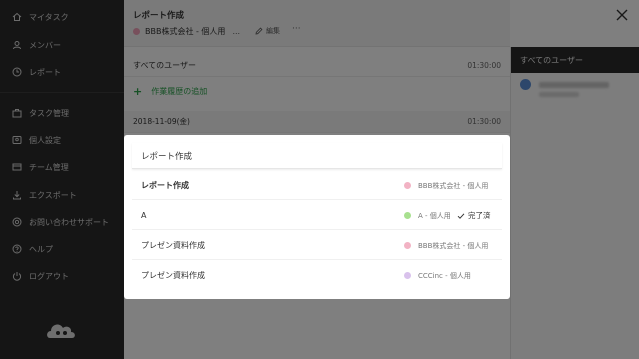  Describe the element at coordinates (444, 275) in the screenshot. I see `task-option-project-name: CCCinc - 個人用` at that location.